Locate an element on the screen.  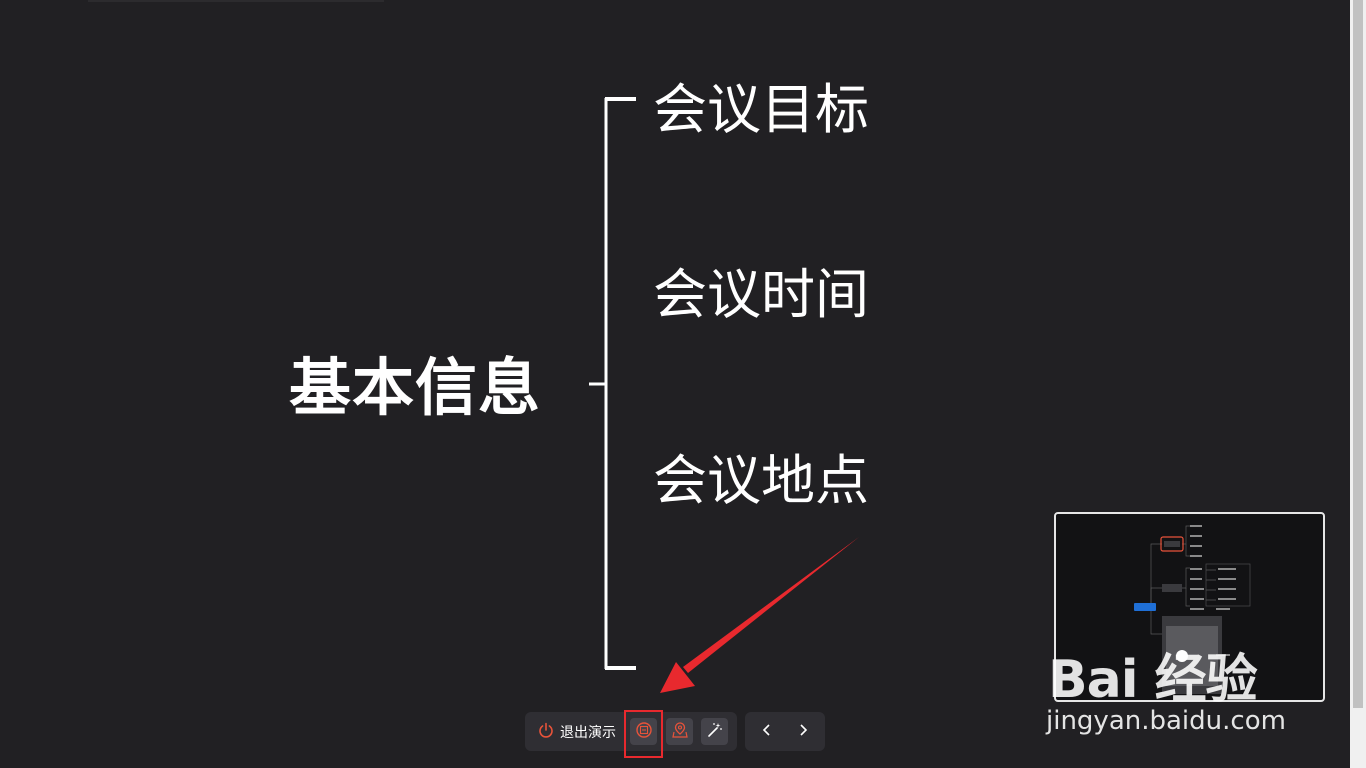
subtopic-3: 会议地点 is located at coordinates (761, 481).